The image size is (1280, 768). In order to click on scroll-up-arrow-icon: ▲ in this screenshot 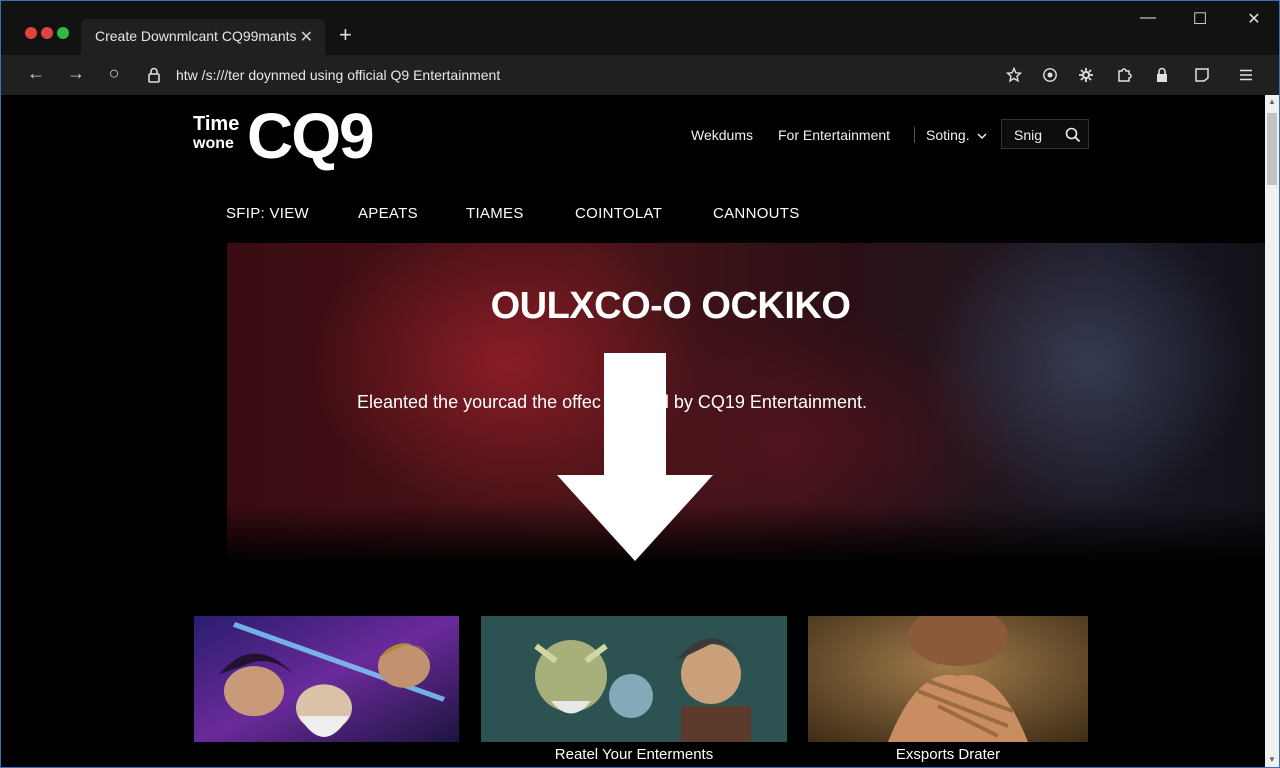, I will do `click(1272, 102)`.